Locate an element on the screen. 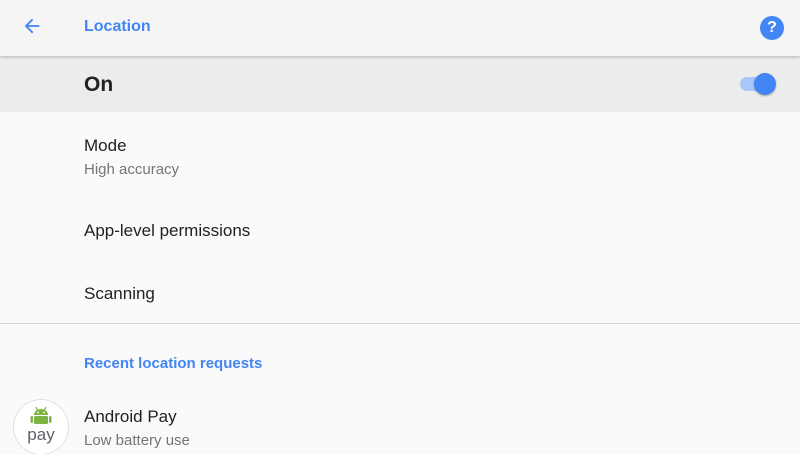 The width and height of the screenshot is (800, 454). android-pay-icon: pay is located at coordinates (41, 427).